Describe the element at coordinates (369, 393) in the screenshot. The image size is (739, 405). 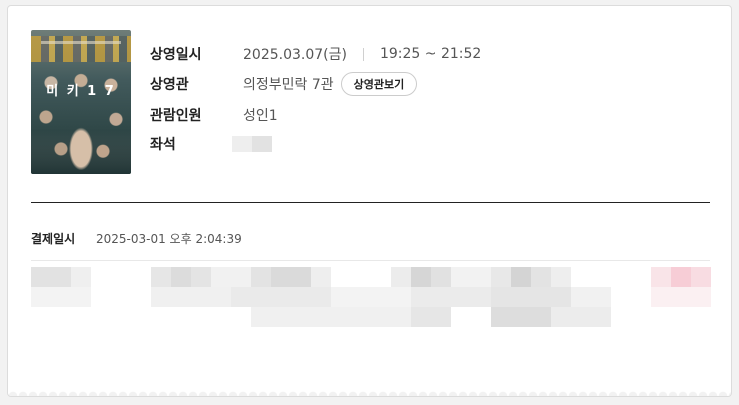
I see `ticket-edge` at that location.